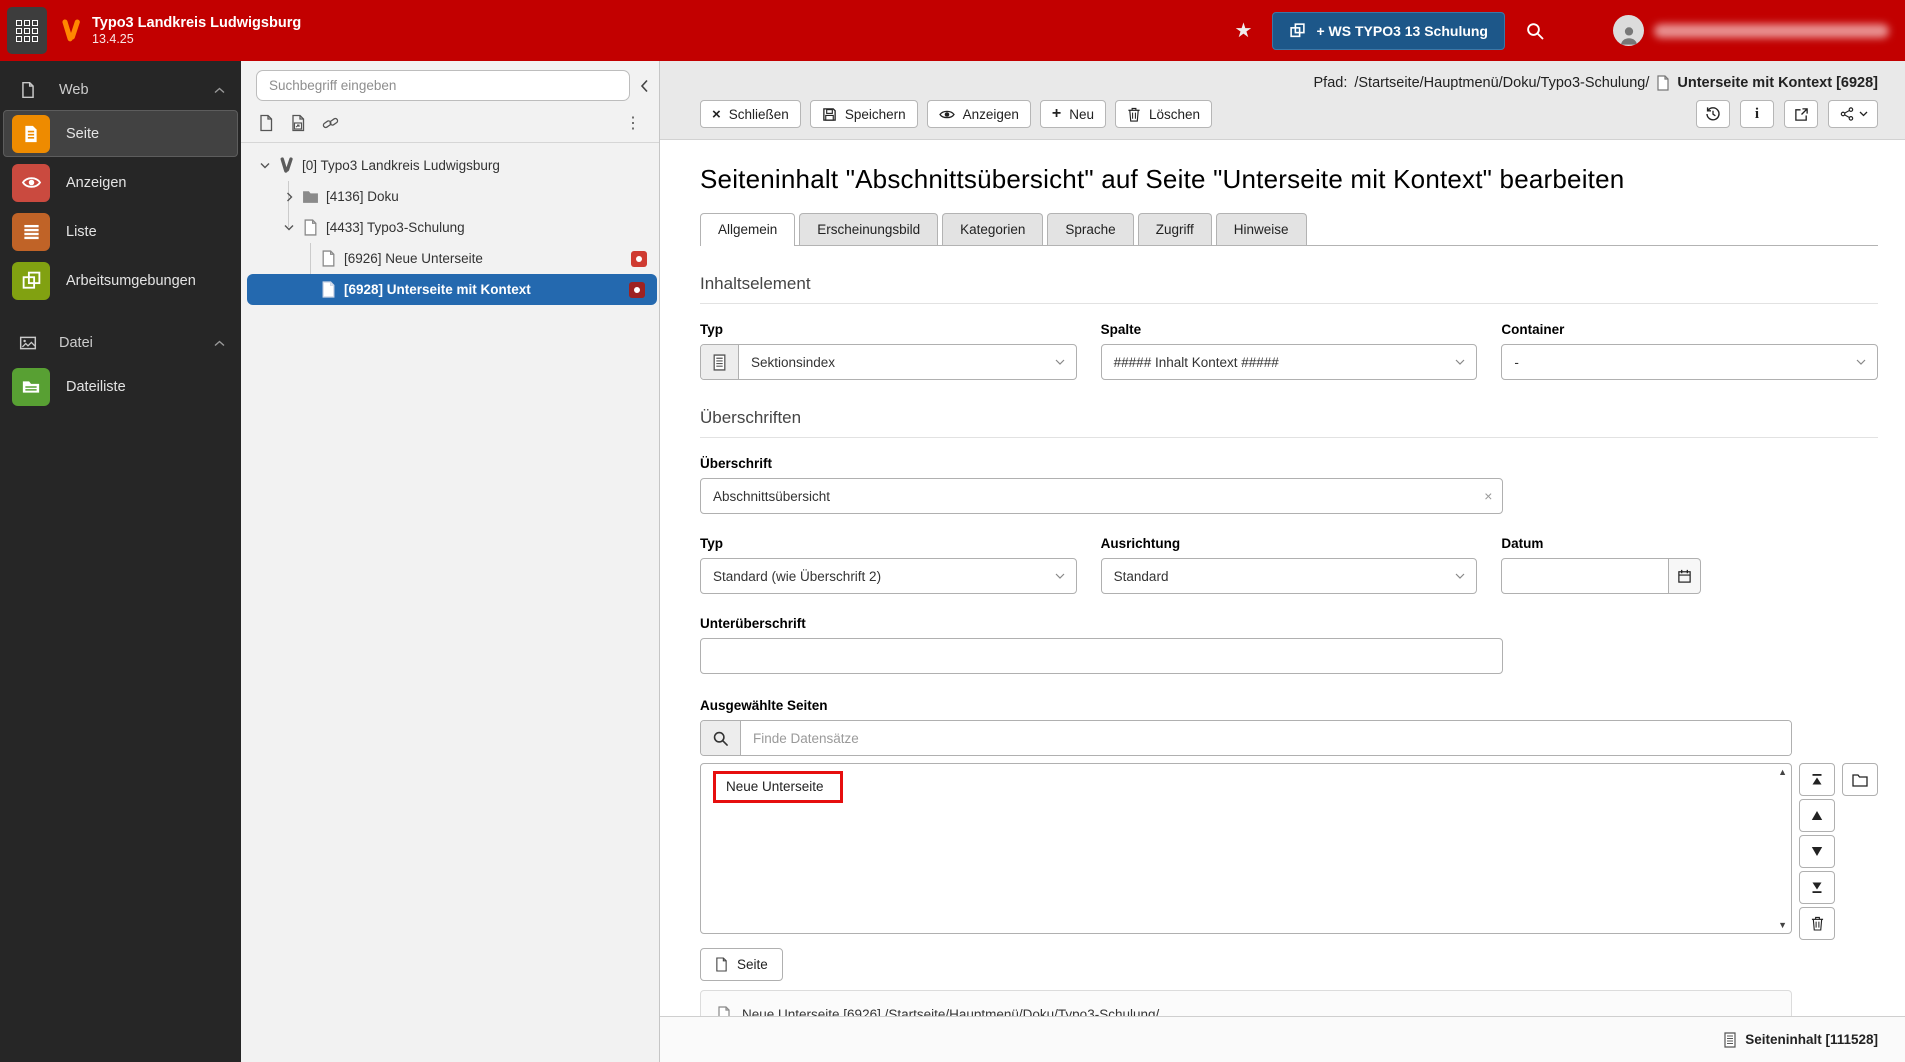 The height and width of the screenshot is (1062, 1905). Describe the element at coordinates (1713, 114) in the screenshot. I see `history-button` at that location.